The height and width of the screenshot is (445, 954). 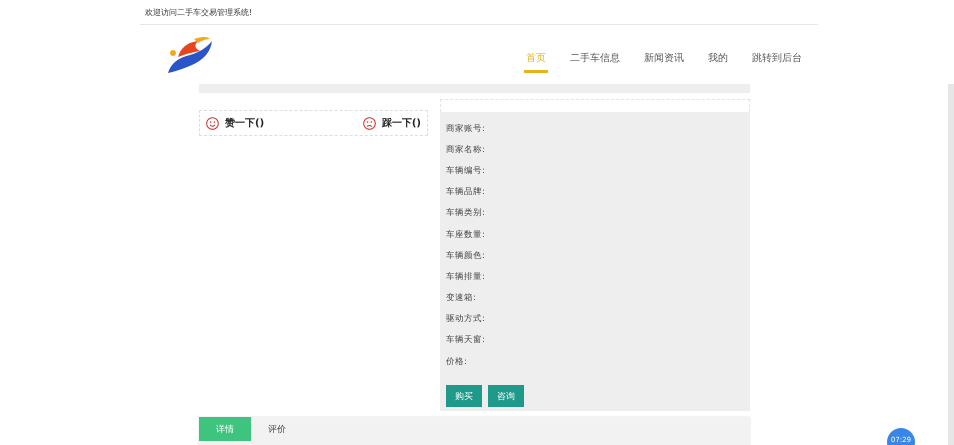 What do you see at coordinates (212, 123) in the screenshot?
I see `smile-icon` at bounding box center [212, 123].